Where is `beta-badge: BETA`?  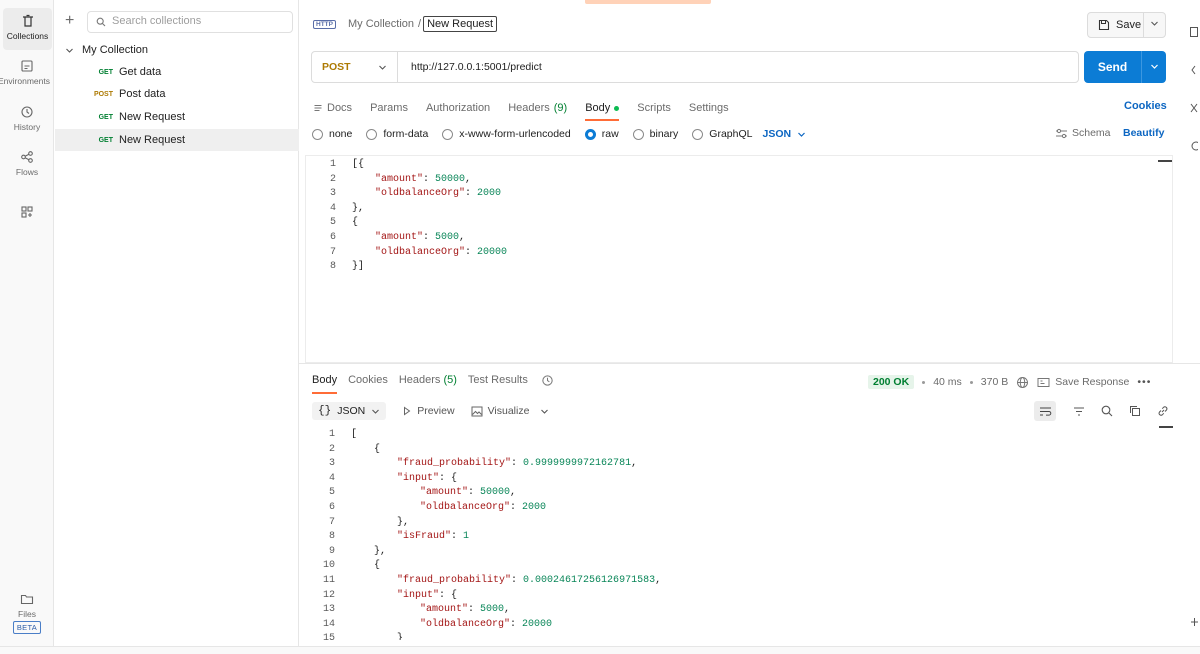
beta-badge: BETA is located at coordinates (27, 627).